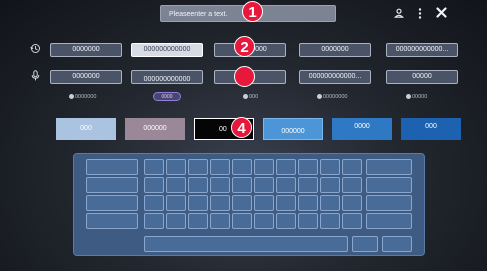 The height and width of the screenshot is (271, 487). I want to click on recommend-item-selected: 0000, so click(167, 96).